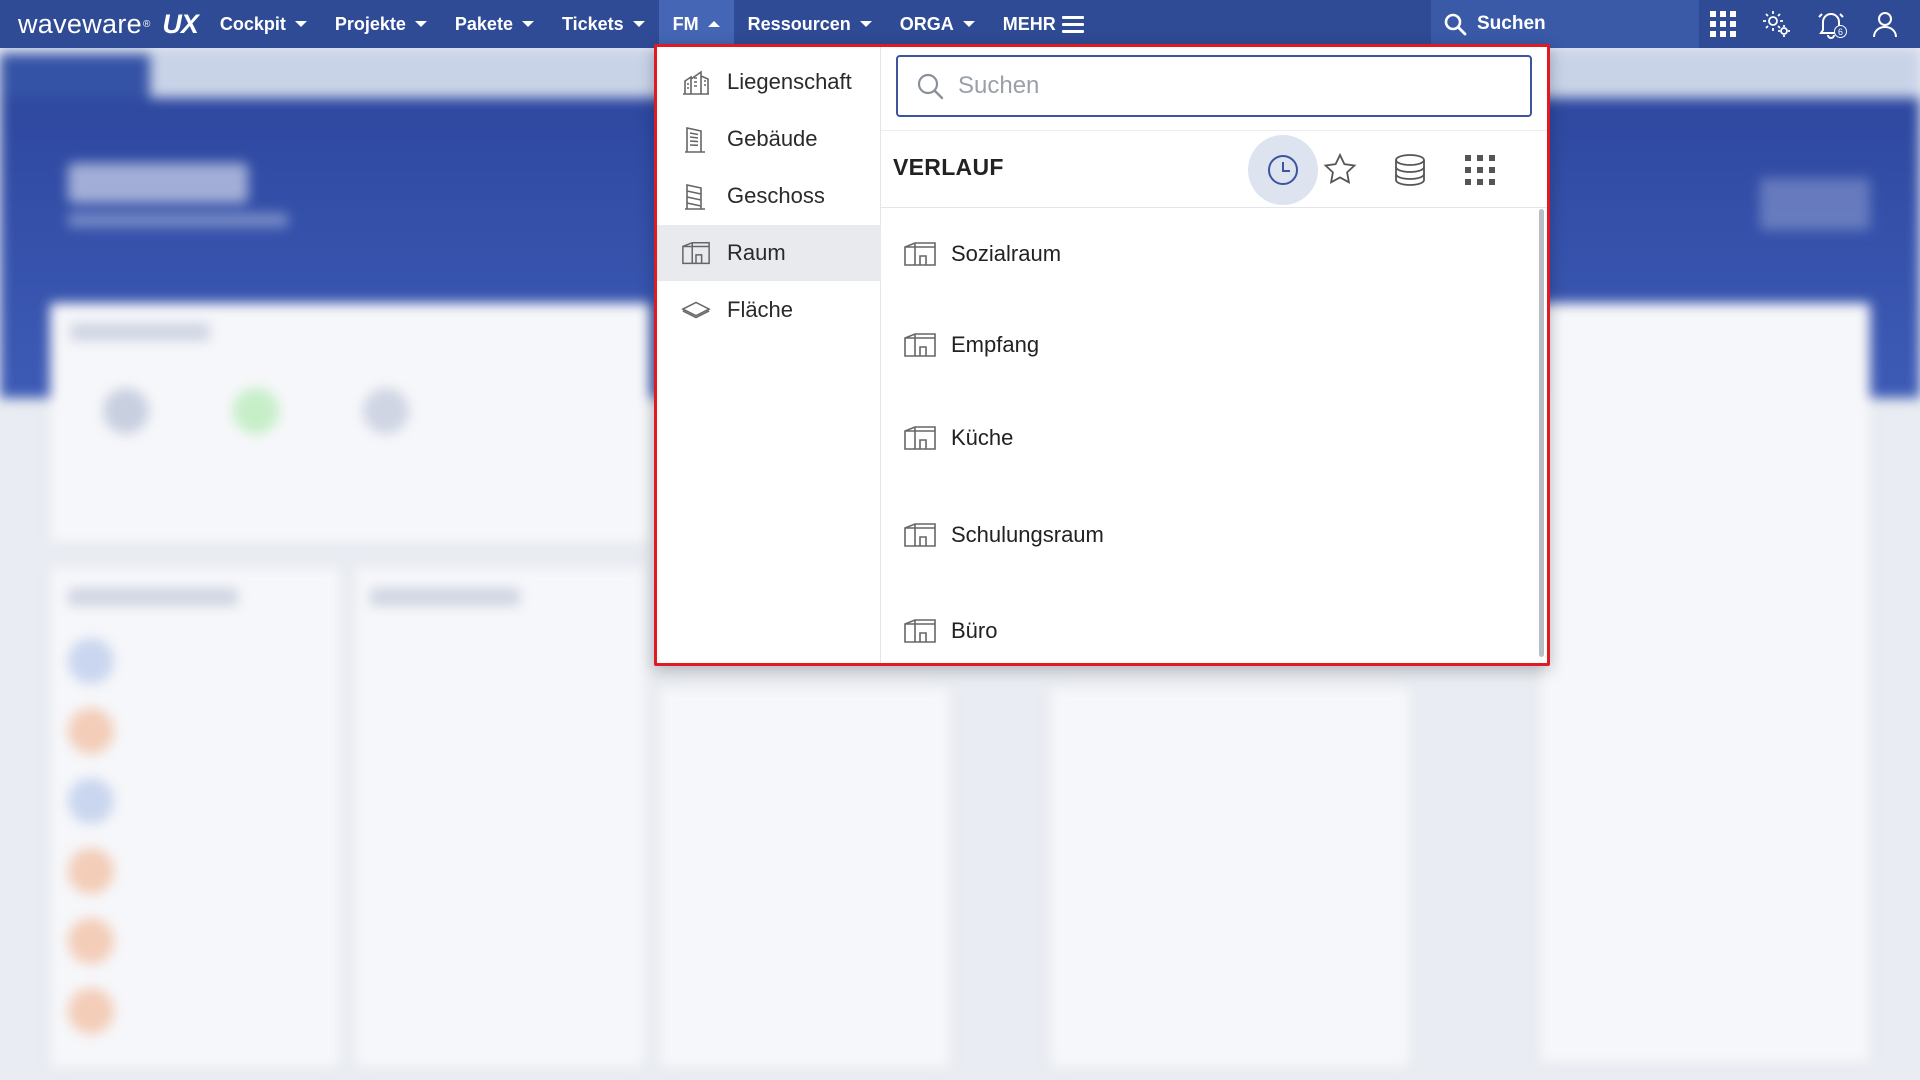  I want to click on nav-label: Projekte, so click(370, 23).